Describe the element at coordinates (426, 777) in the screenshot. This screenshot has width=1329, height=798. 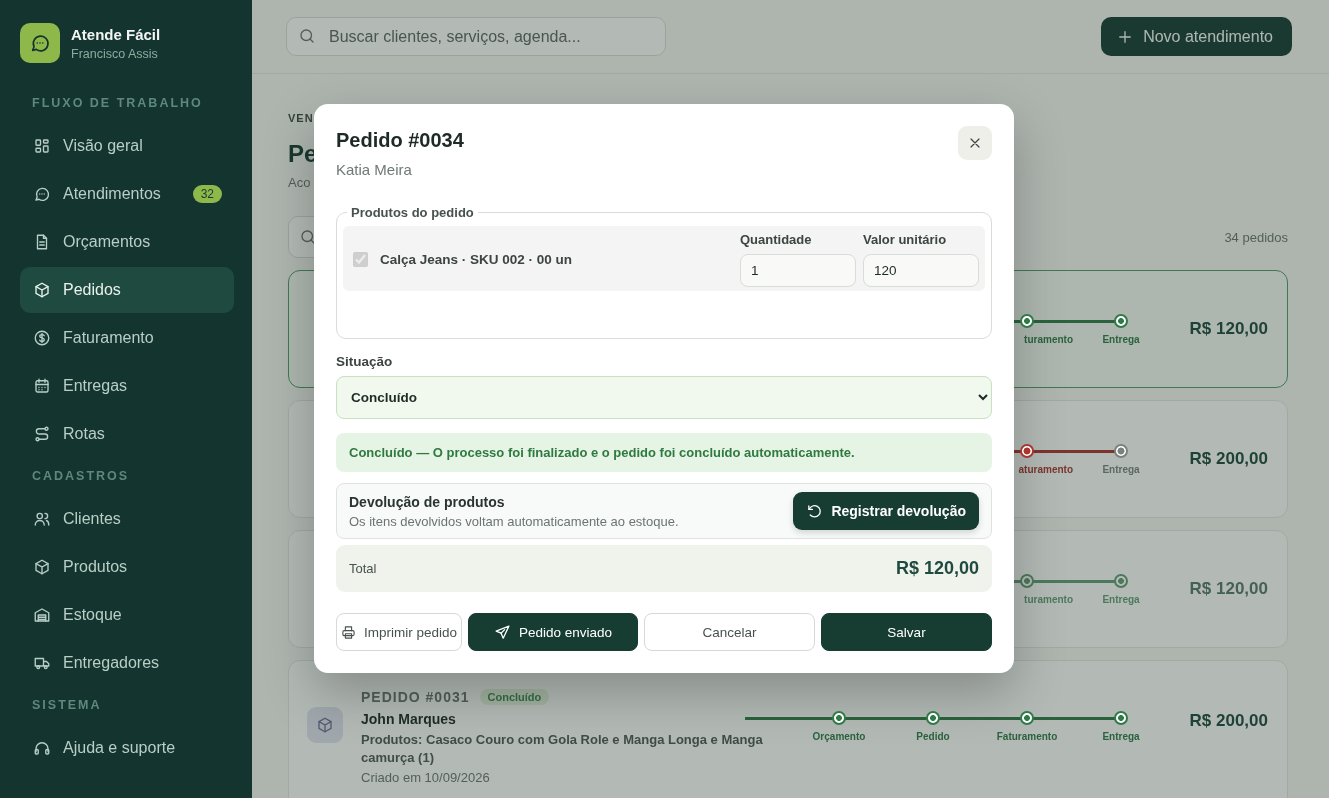
I see `created-date: Criado em 10/09/2026` at that location.